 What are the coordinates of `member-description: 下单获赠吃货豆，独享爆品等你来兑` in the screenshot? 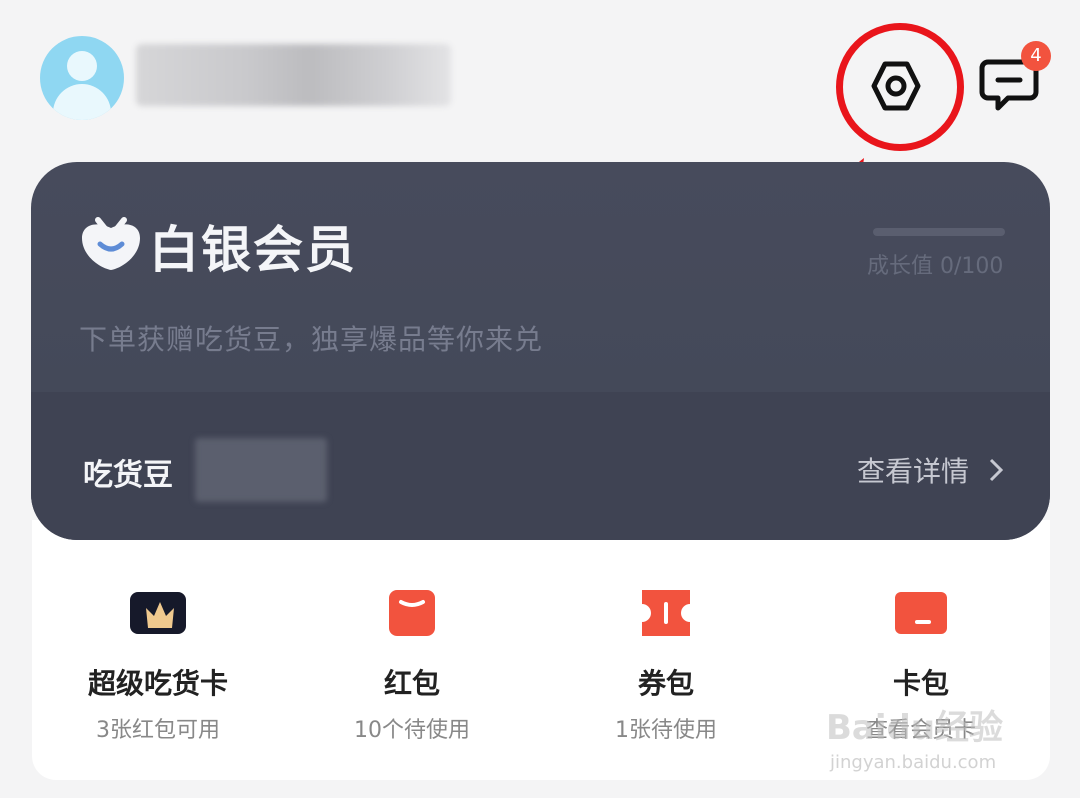 It's located at (311, 339).